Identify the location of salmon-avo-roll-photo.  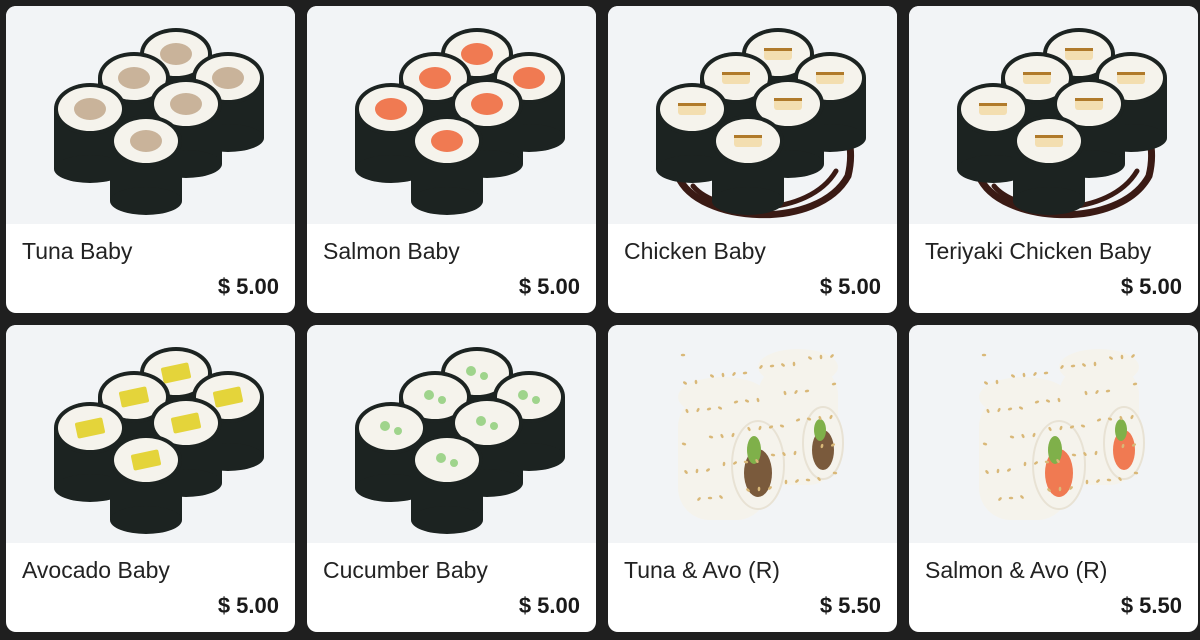
(1053, 434).